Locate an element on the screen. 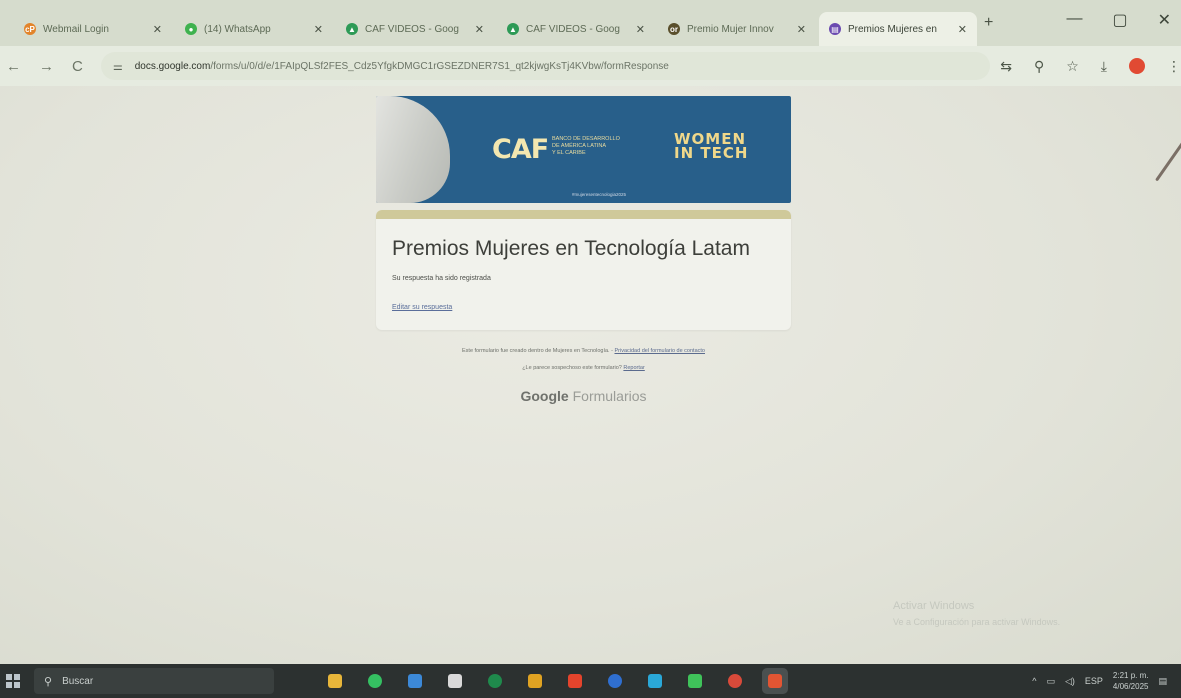 This screenshot has height=698, width=1181. tab-title: Webmail Login is located at coordinates (76, 29).